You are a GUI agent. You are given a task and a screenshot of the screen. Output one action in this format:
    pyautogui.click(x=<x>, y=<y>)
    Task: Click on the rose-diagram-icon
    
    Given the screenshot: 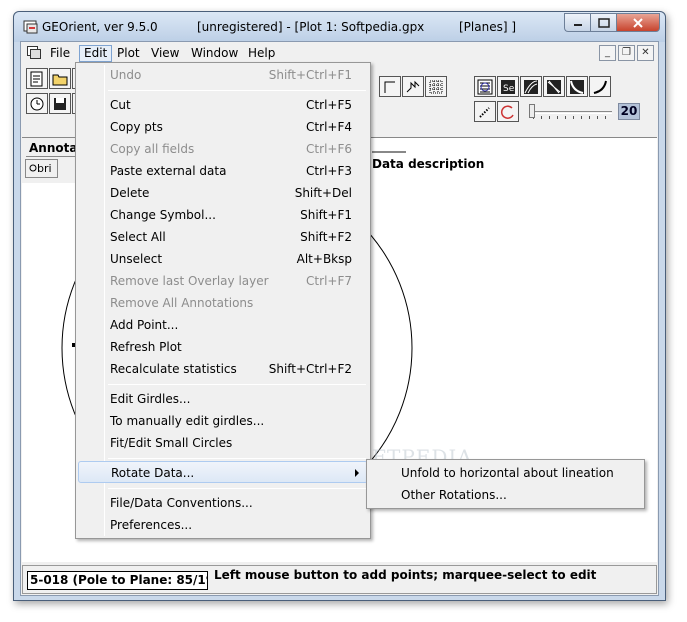 What is the action you would take?
    pyautogui.click(x=554, y=86)
    